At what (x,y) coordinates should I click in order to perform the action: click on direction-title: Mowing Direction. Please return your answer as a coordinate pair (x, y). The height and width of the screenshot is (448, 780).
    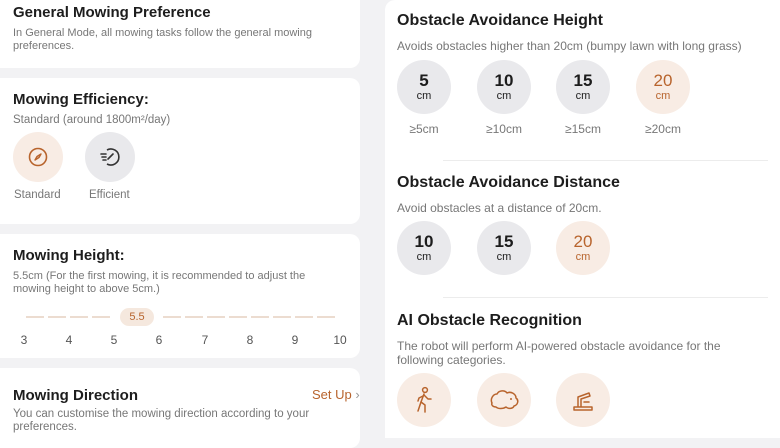
    Looking at the image, I should click on (75, 395).